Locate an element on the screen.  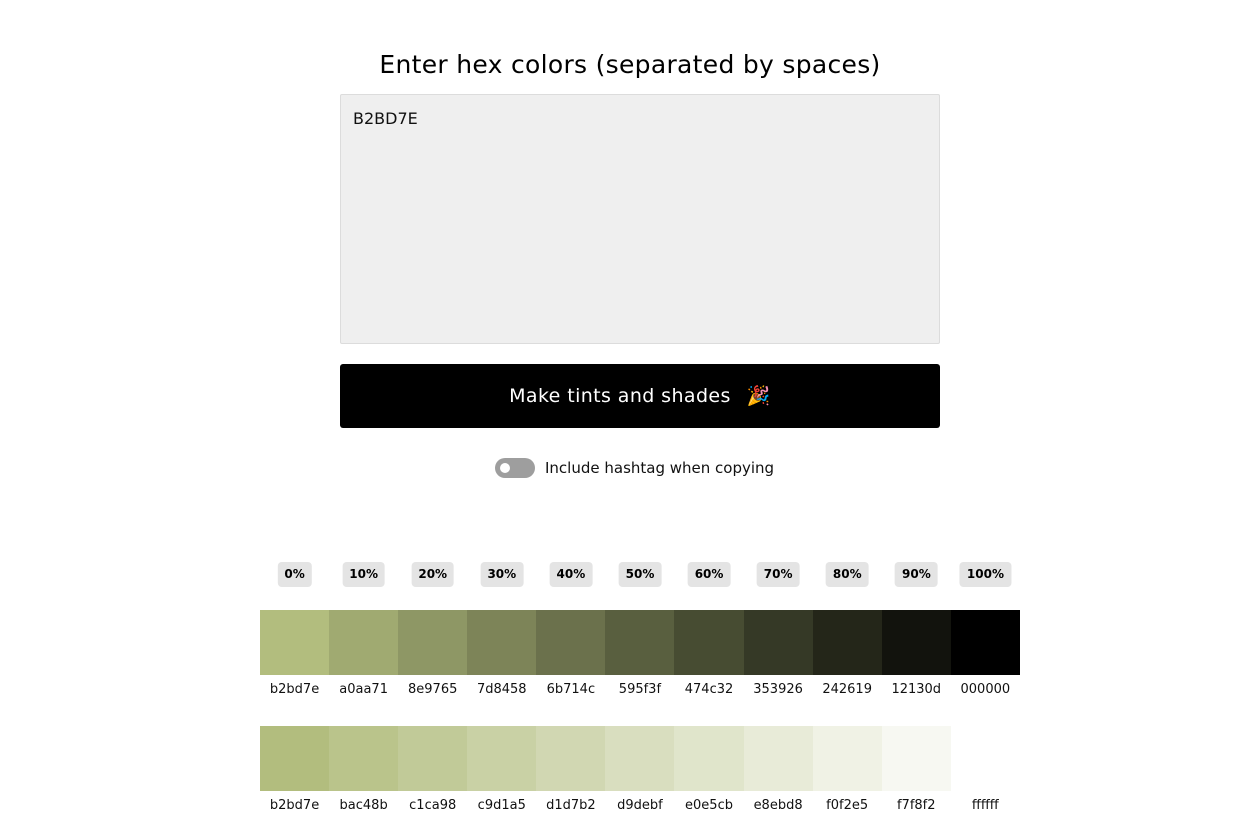
make-tints-and-shades-button: Make tints and shades 🎉 is located at coordinates (640, 396).